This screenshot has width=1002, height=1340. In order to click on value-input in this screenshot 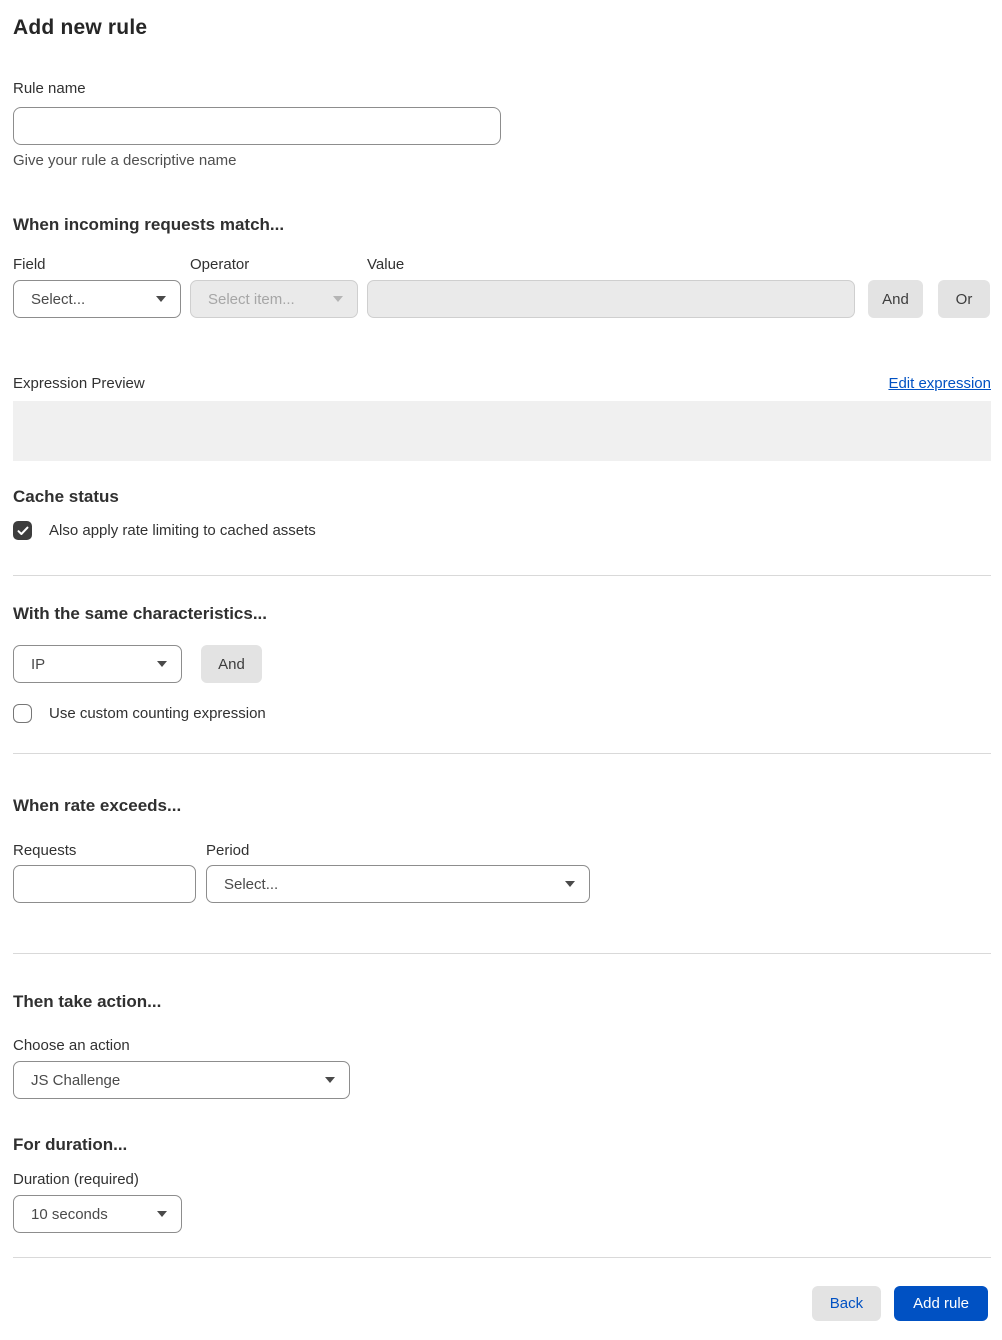, I will do `click(611, 299)`.